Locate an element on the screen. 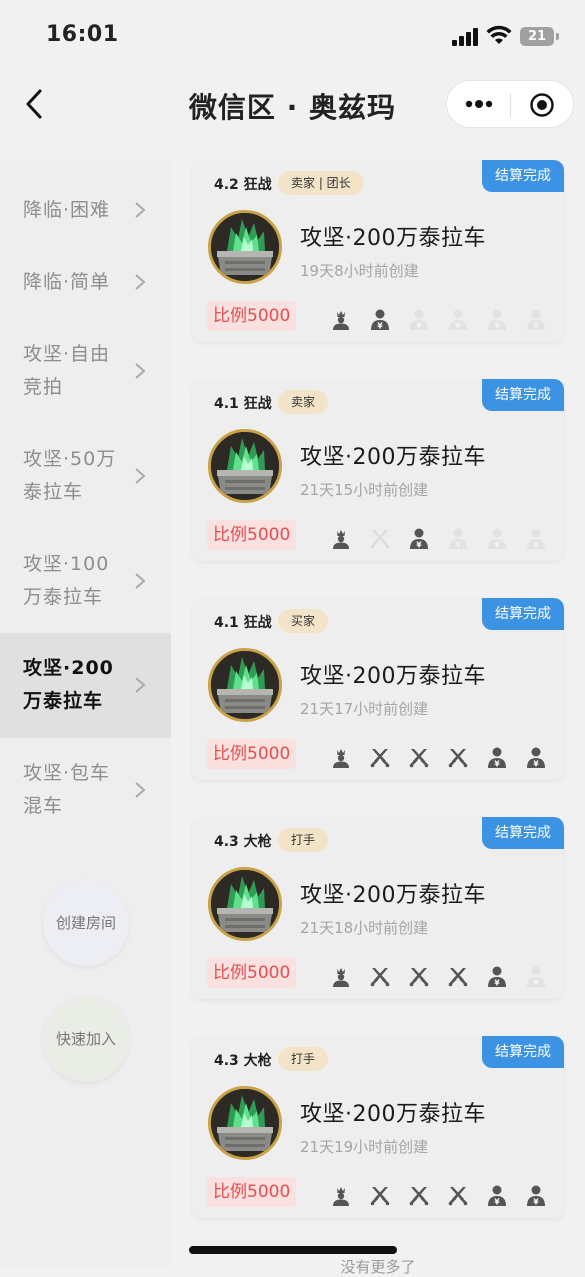 This screenshot has height=1277, width=585. created-time: 21天18小时前创建 is located at coordinates (364, 928).